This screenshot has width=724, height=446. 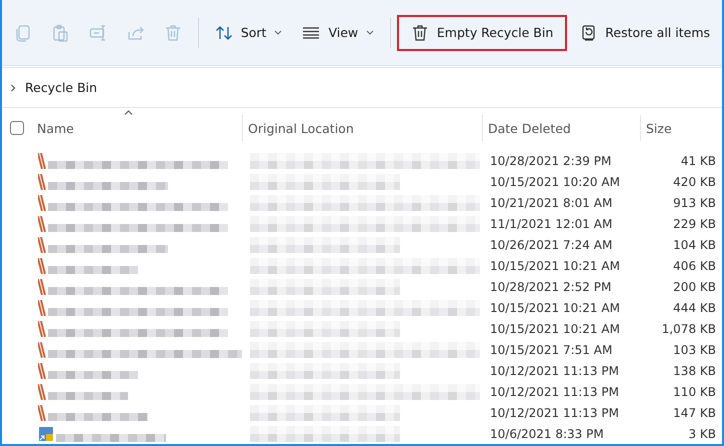 I want to click on date-deleted: 10/26/2021 7:24 AM, so click(x=551, y=245).